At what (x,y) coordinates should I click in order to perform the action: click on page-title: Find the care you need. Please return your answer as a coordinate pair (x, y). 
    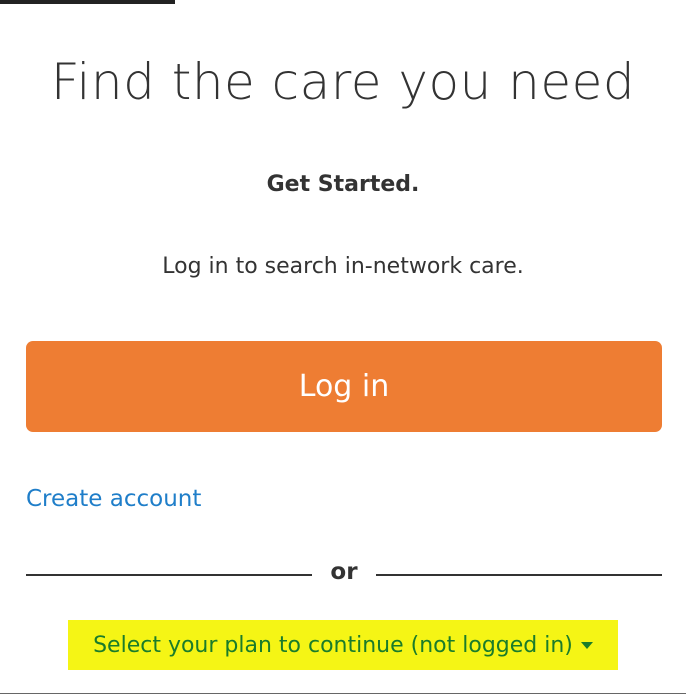
    Looking at the image, I should click on (343, 82).